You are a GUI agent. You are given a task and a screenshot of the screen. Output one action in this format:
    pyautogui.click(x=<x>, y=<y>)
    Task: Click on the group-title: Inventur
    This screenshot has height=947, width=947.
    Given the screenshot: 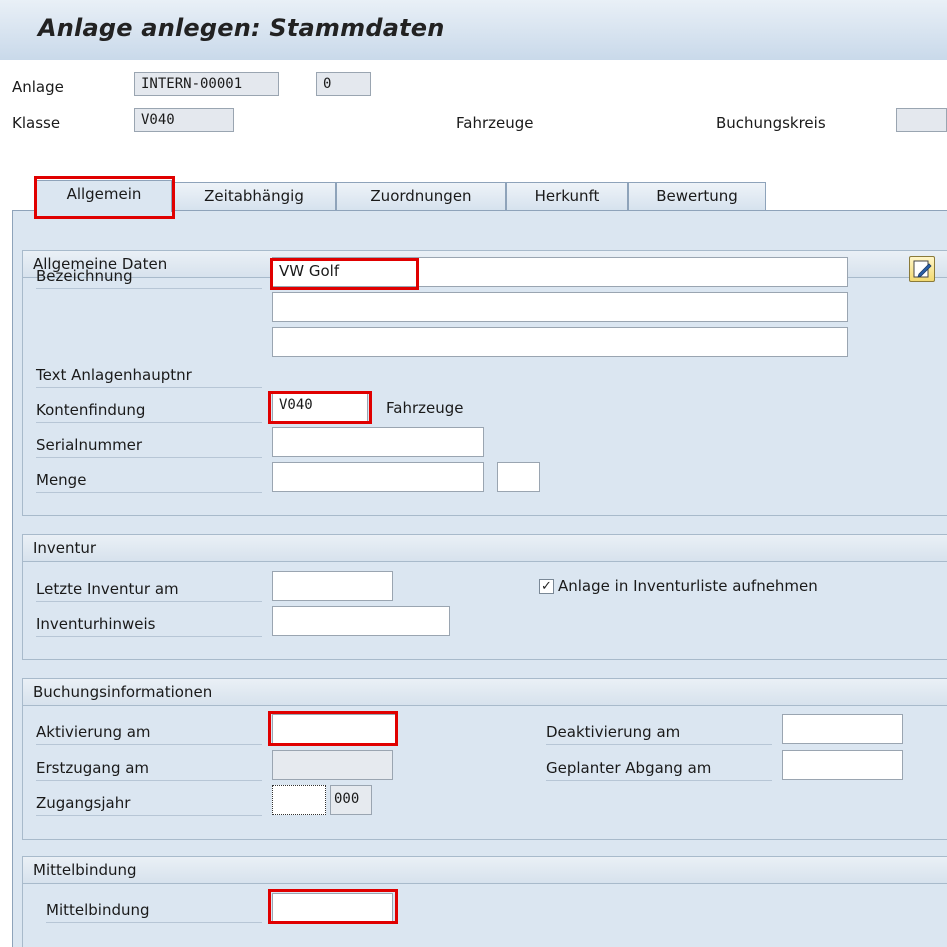 What is the action you would take?
    pyautogui.click(x=485, y=548)
    